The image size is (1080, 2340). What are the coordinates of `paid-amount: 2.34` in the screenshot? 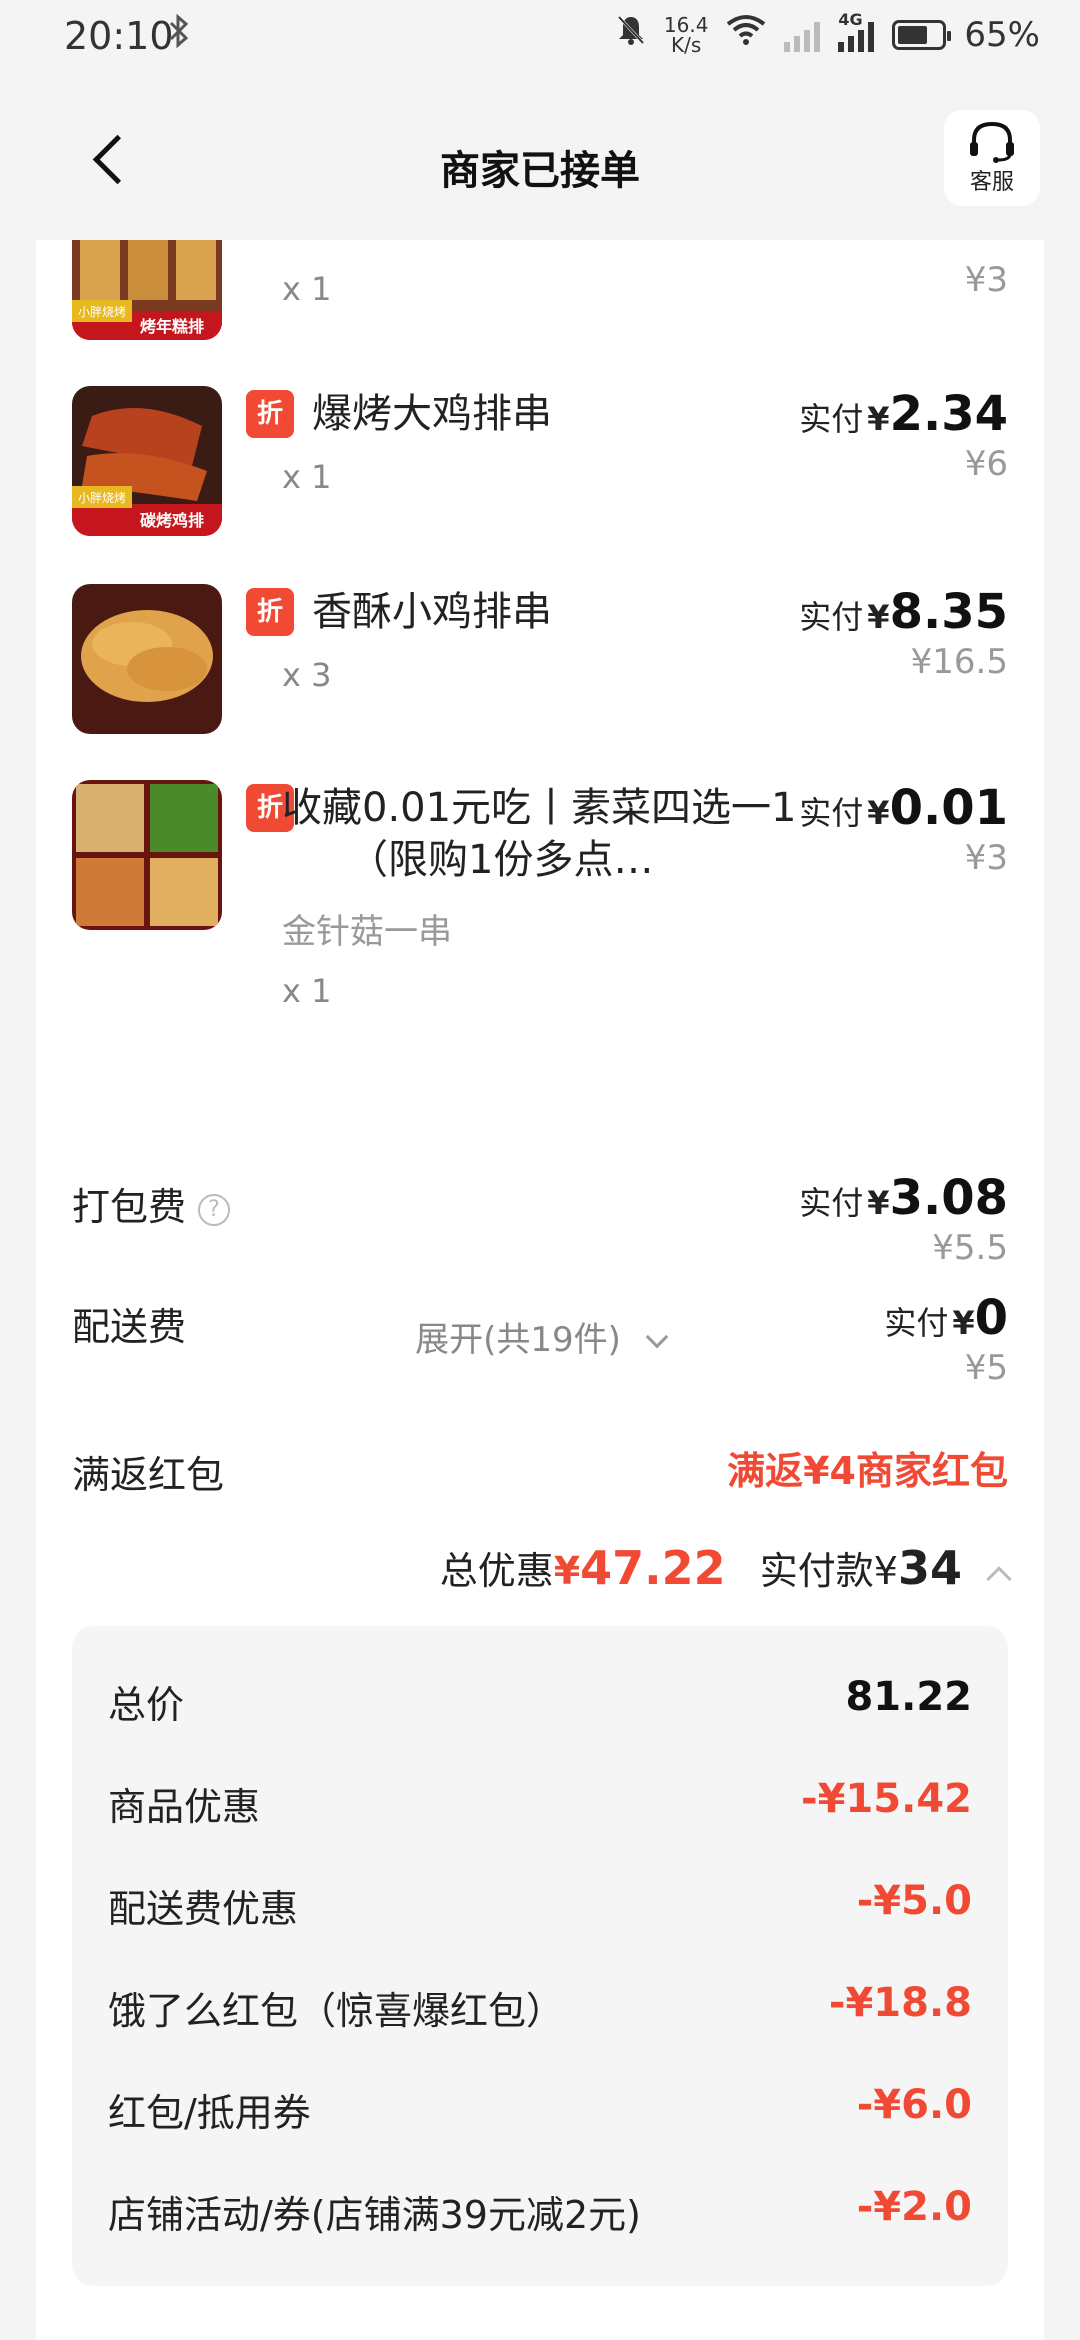 It's located at (948, 414).